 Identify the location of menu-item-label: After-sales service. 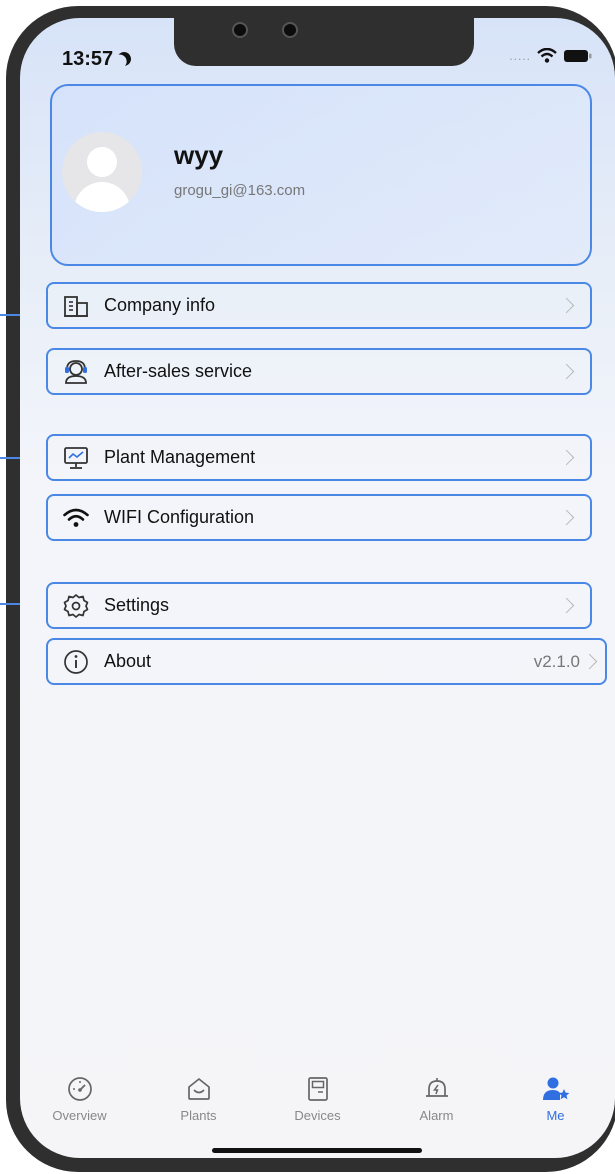
(178, 371).